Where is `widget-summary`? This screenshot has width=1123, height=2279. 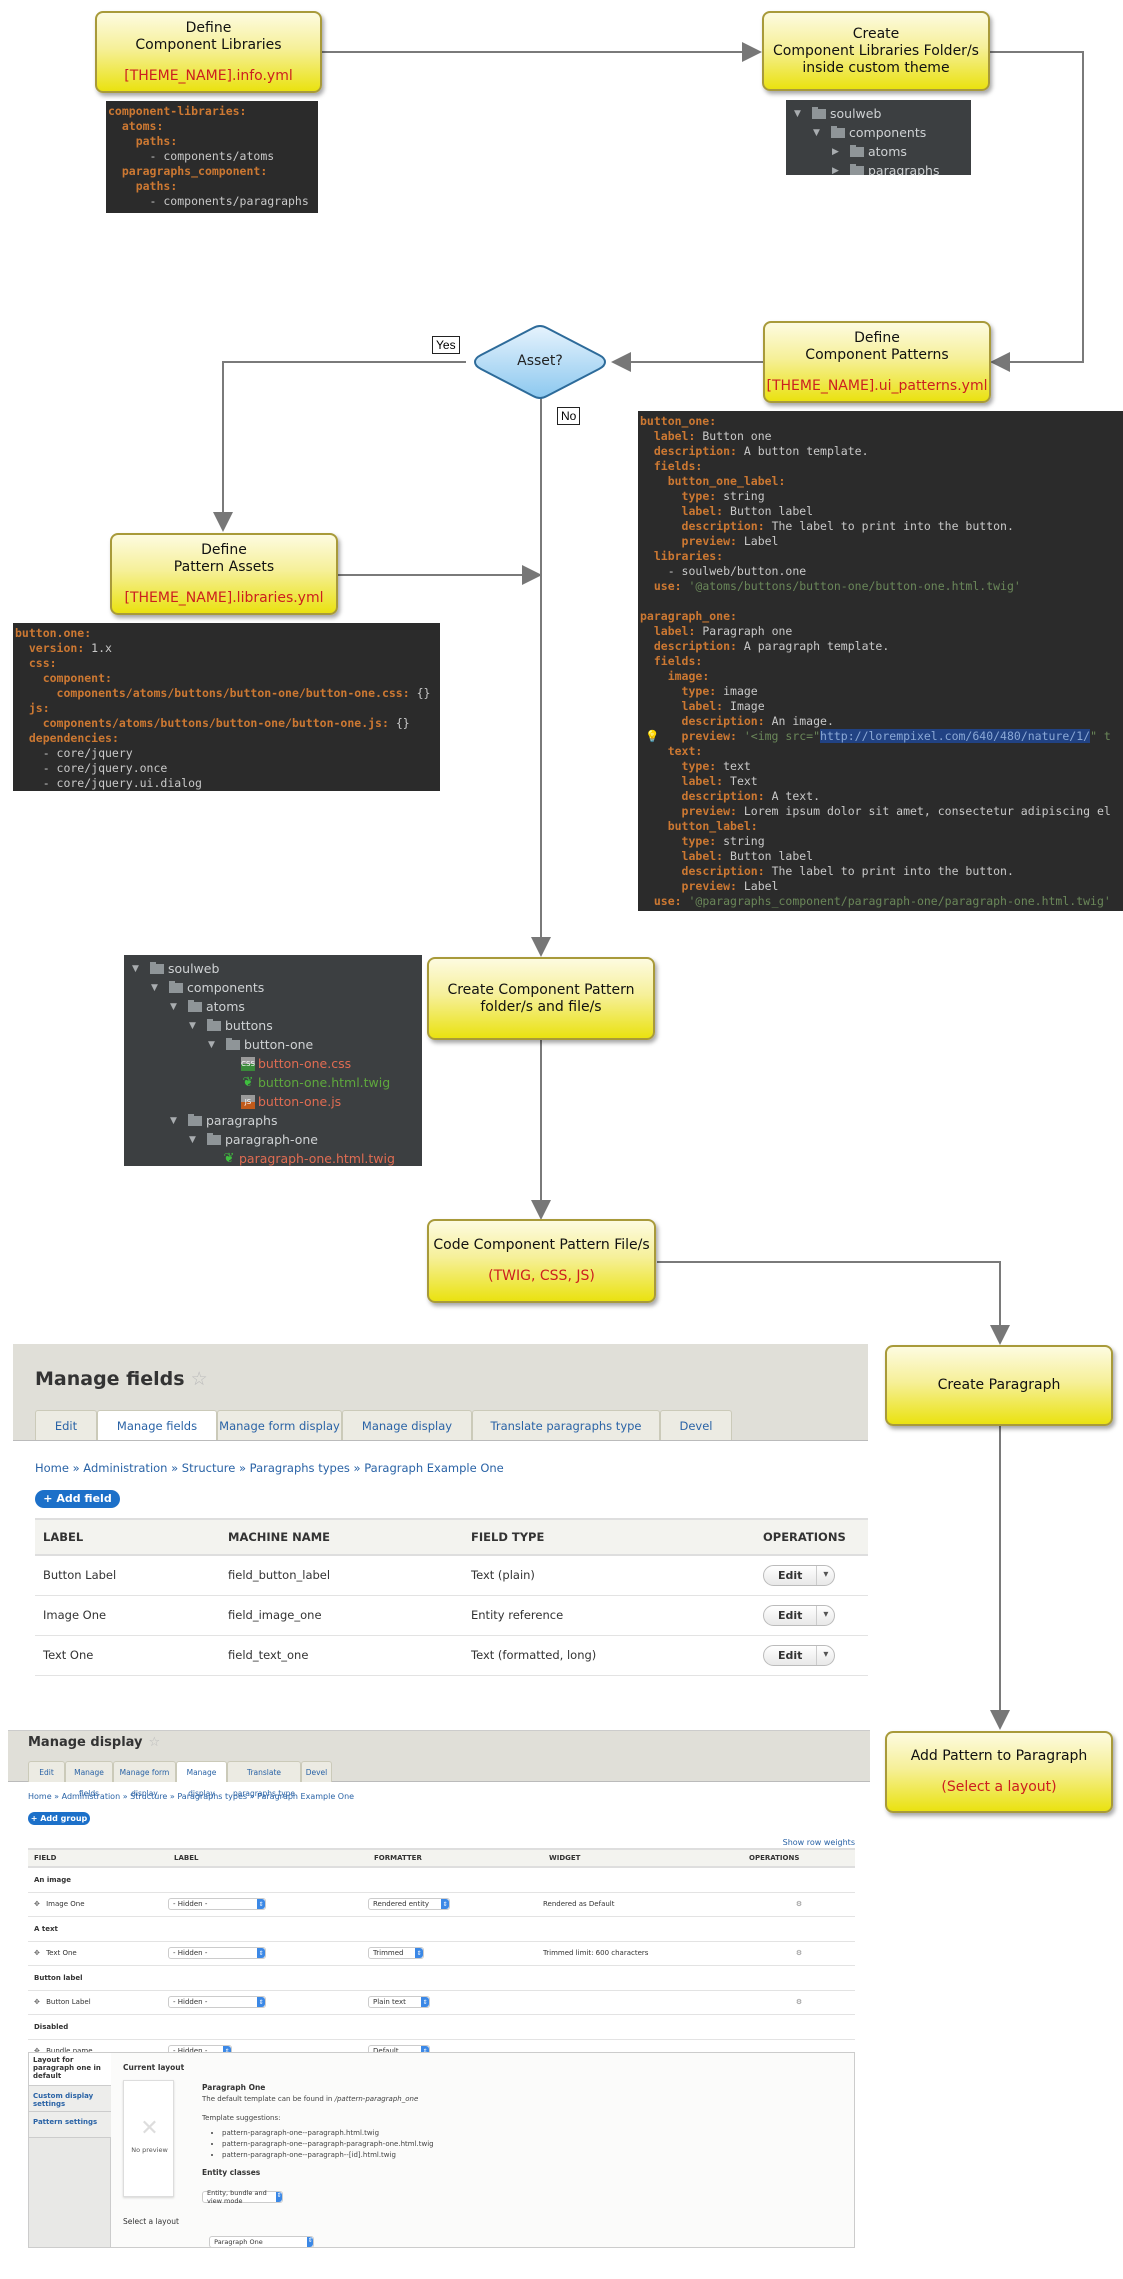
widget-summary is located at coordinates (643, 2002).